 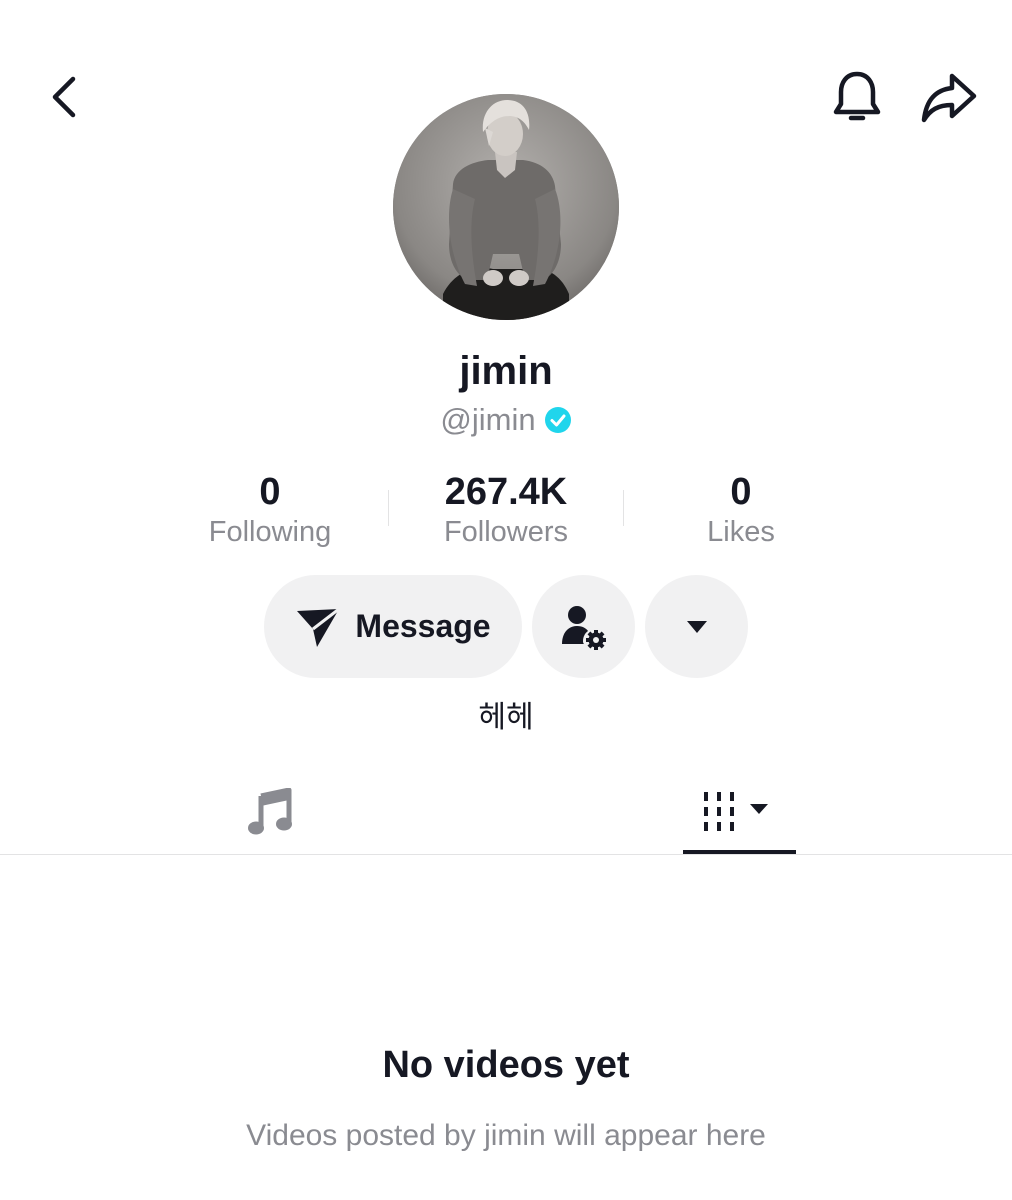 I want to click on empty-state-title: No videos yet, so click(x=506, y=1065).